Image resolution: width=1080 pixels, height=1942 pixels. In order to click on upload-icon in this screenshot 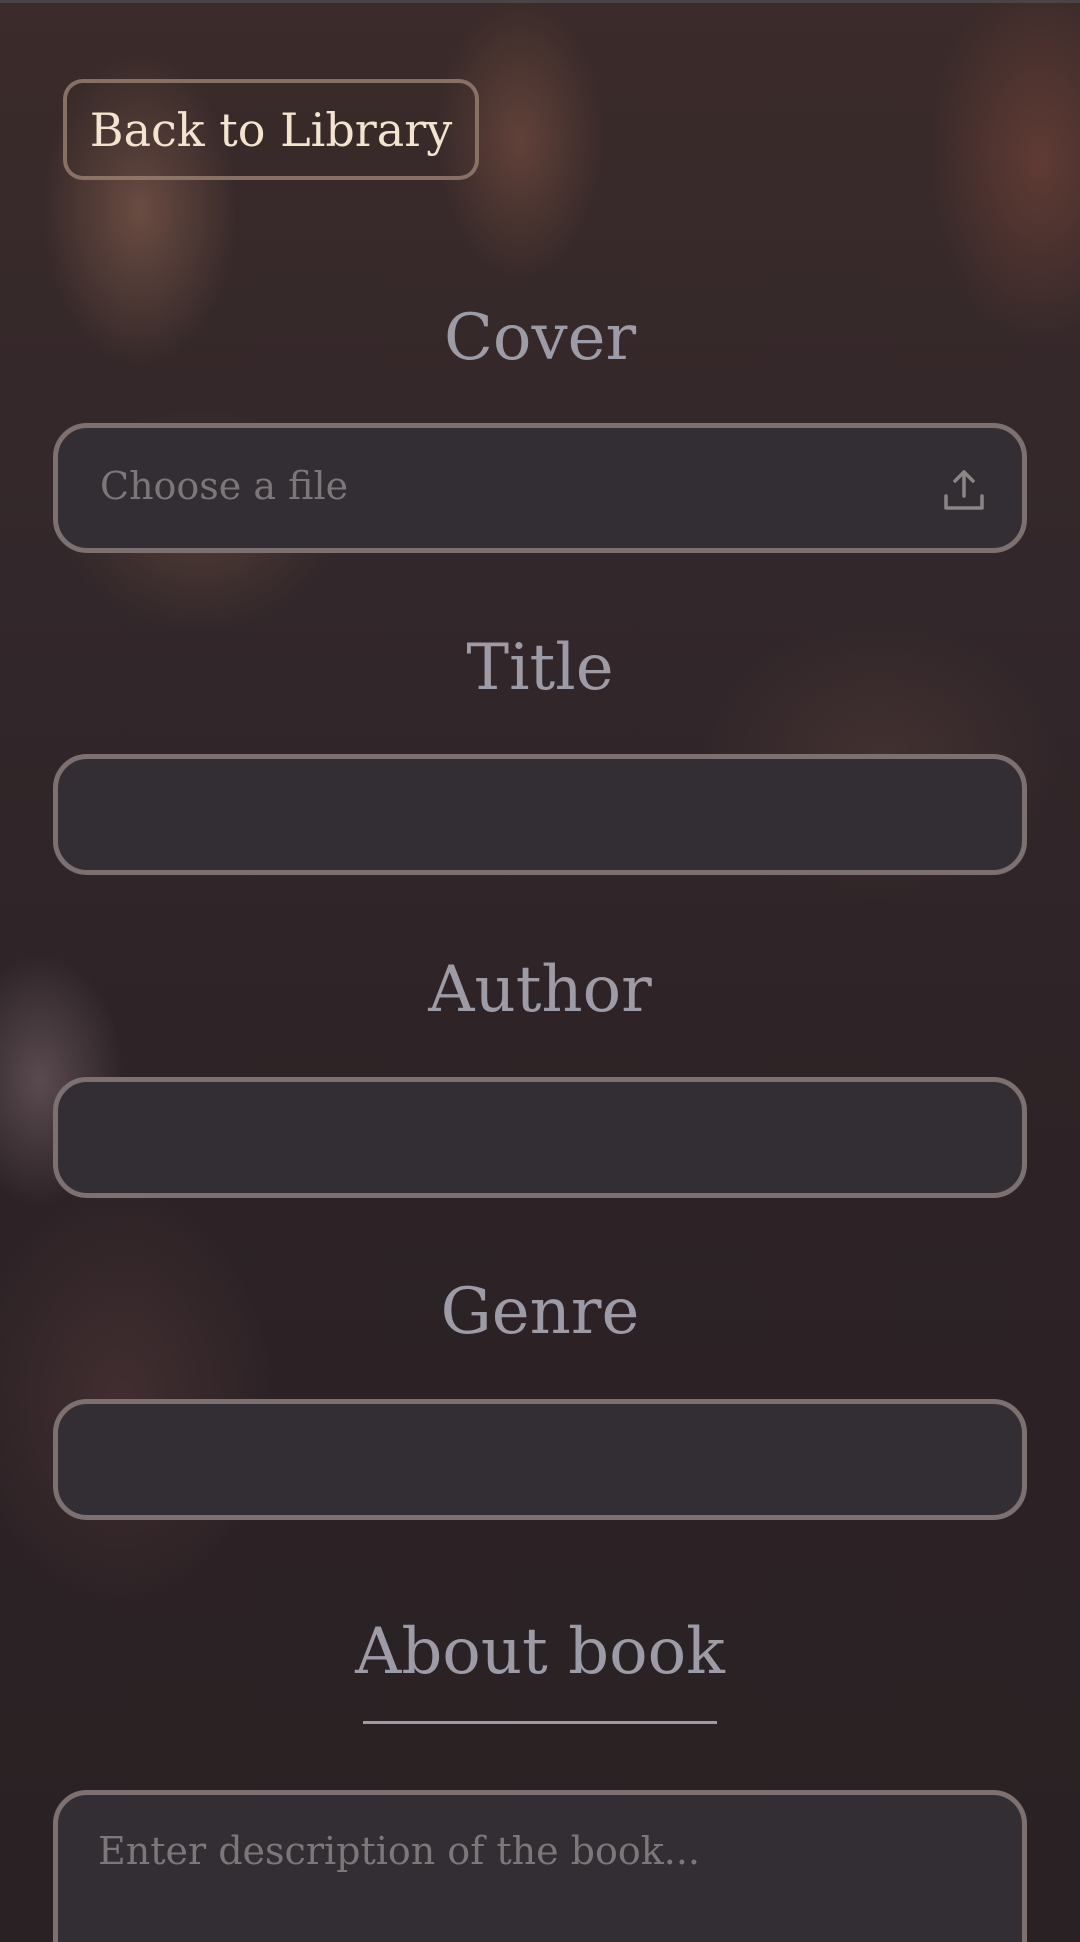, I will do `click(964, 490)`.